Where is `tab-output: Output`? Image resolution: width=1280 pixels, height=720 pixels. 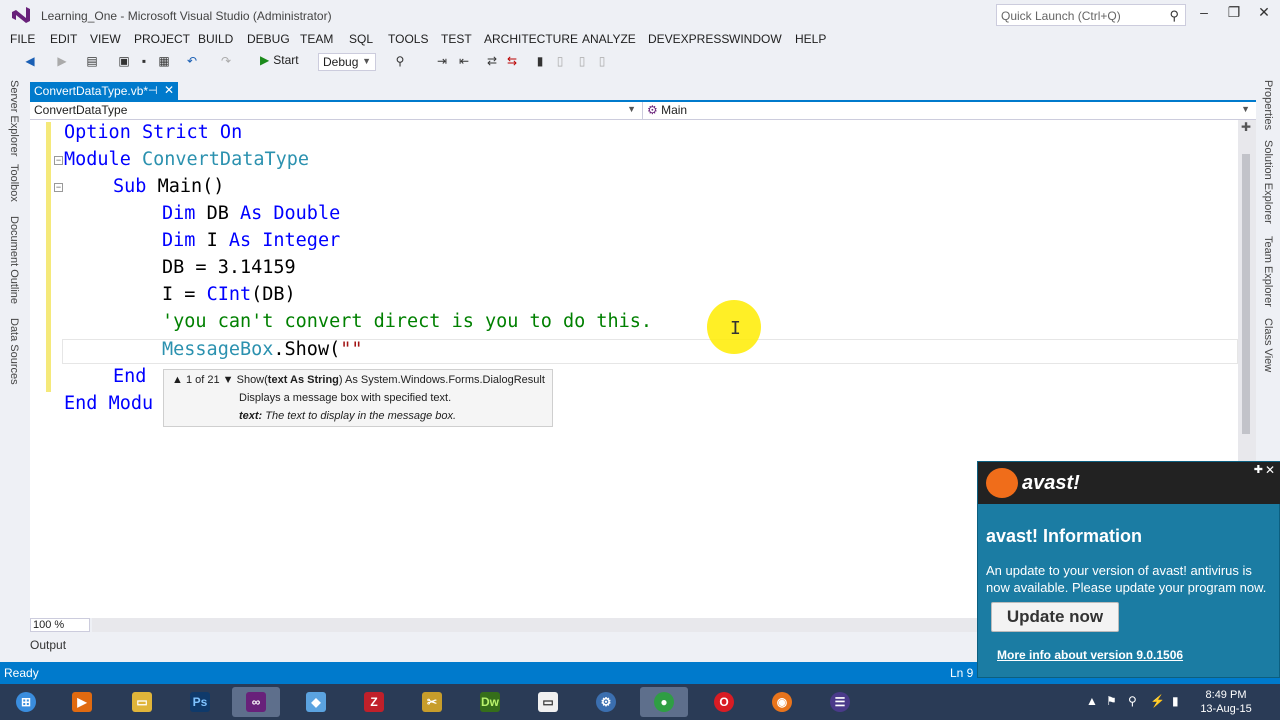
tab-output: Output is located at coordinates (48, 645).